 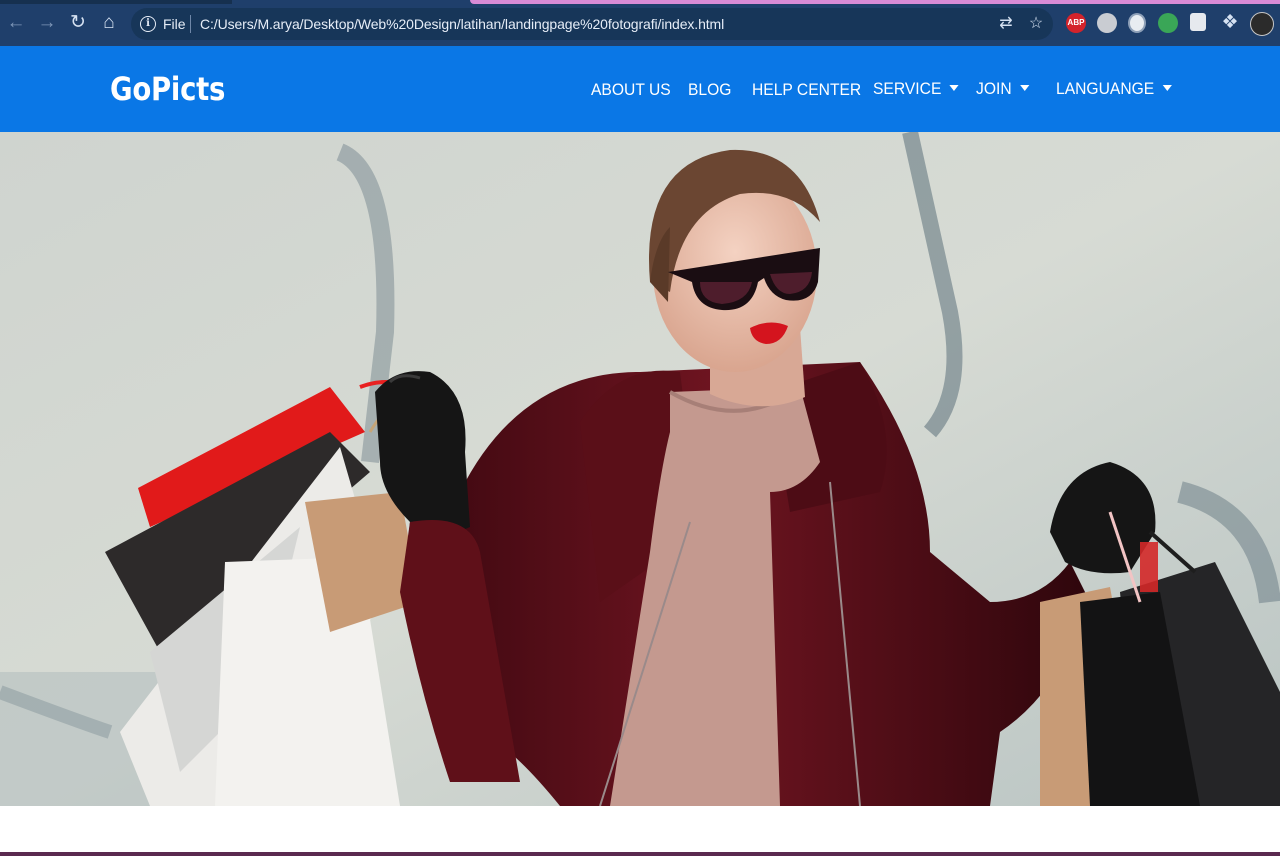 I want to click on nav-join-dropdown: JOIN, so click(x=1003, y=89).